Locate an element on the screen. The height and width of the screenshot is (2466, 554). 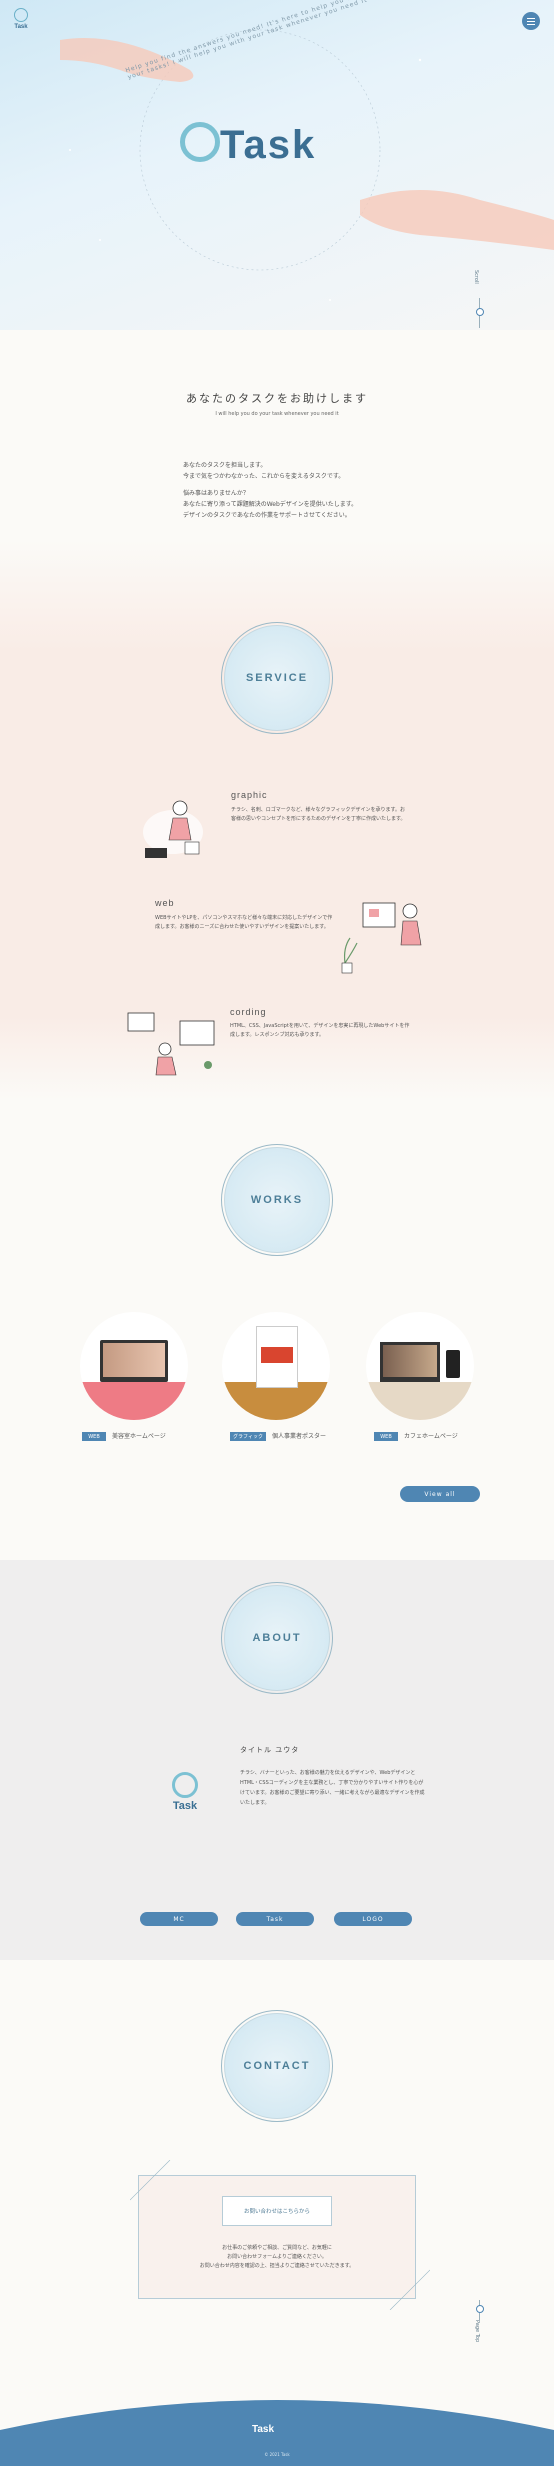
intro-line: あなたに寄り添って課題解決のWebデザインを提供いたします。 is located at coordinates (270, 504).